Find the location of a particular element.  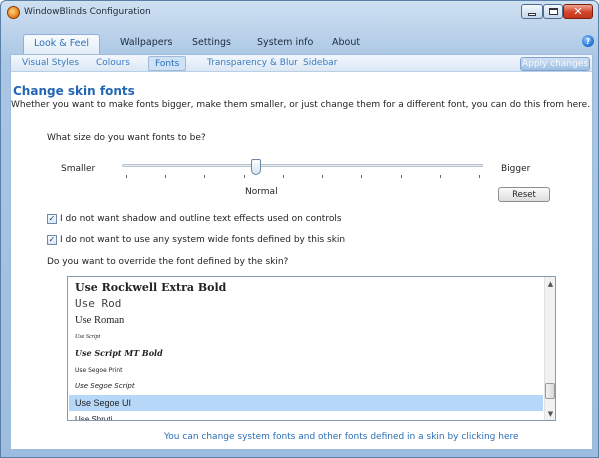

close-icon: ✕ is located at coordinates (578, 11).